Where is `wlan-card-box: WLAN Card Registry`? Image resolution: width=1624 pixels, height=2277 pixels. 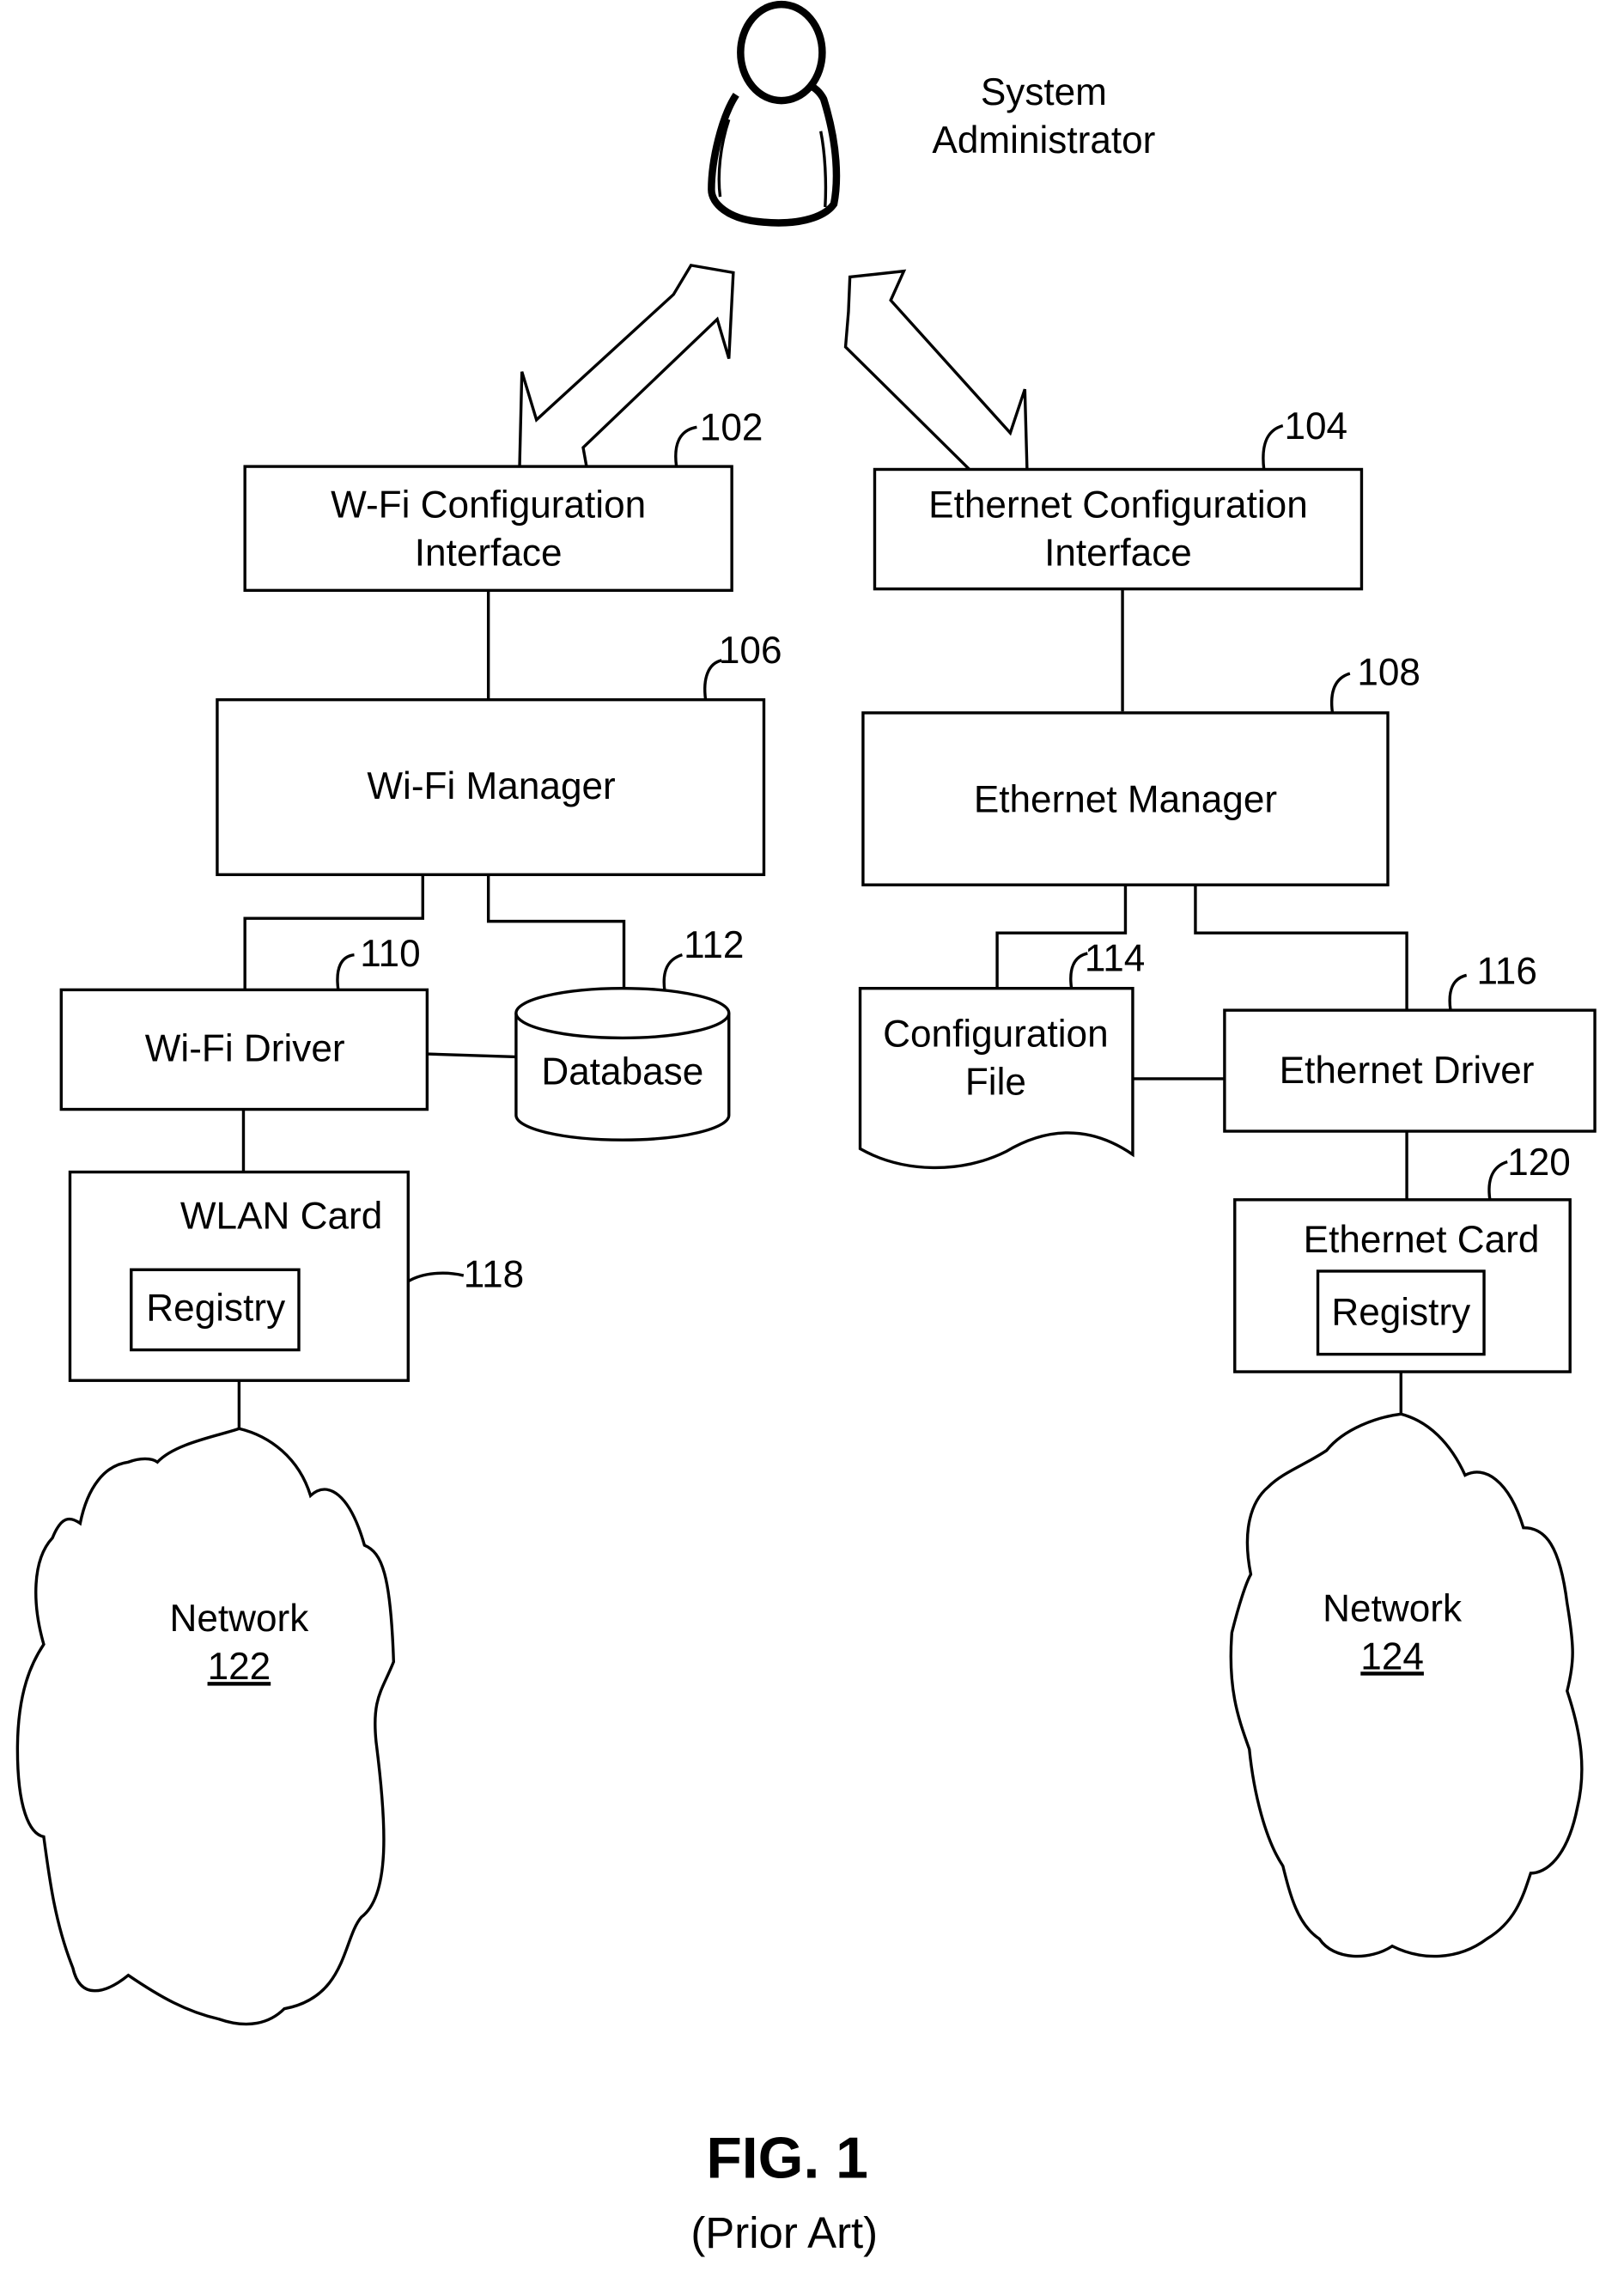 wlan-card-box: WLAN Card Registry is located at coordinates (239, 1276).